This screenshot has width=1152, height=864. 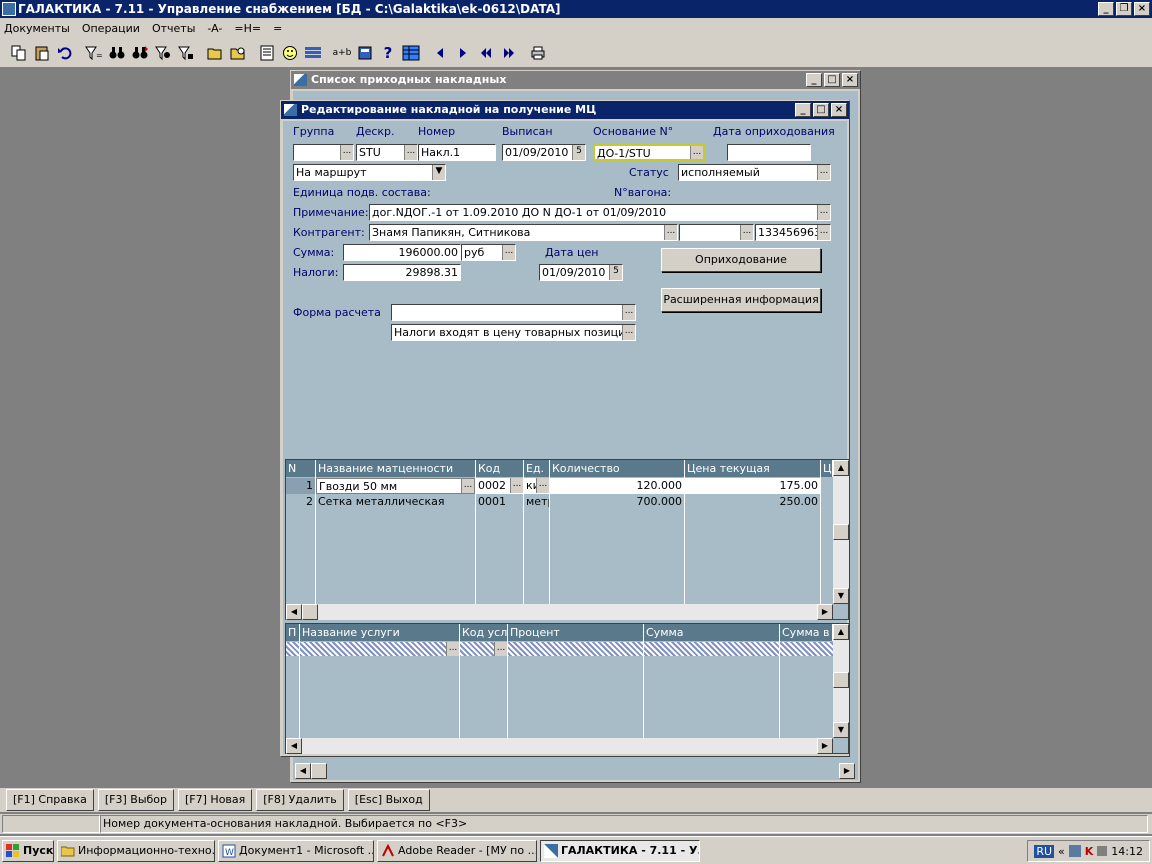 I want to click on restore-icon: ❐, so click(x=1124, y=9).